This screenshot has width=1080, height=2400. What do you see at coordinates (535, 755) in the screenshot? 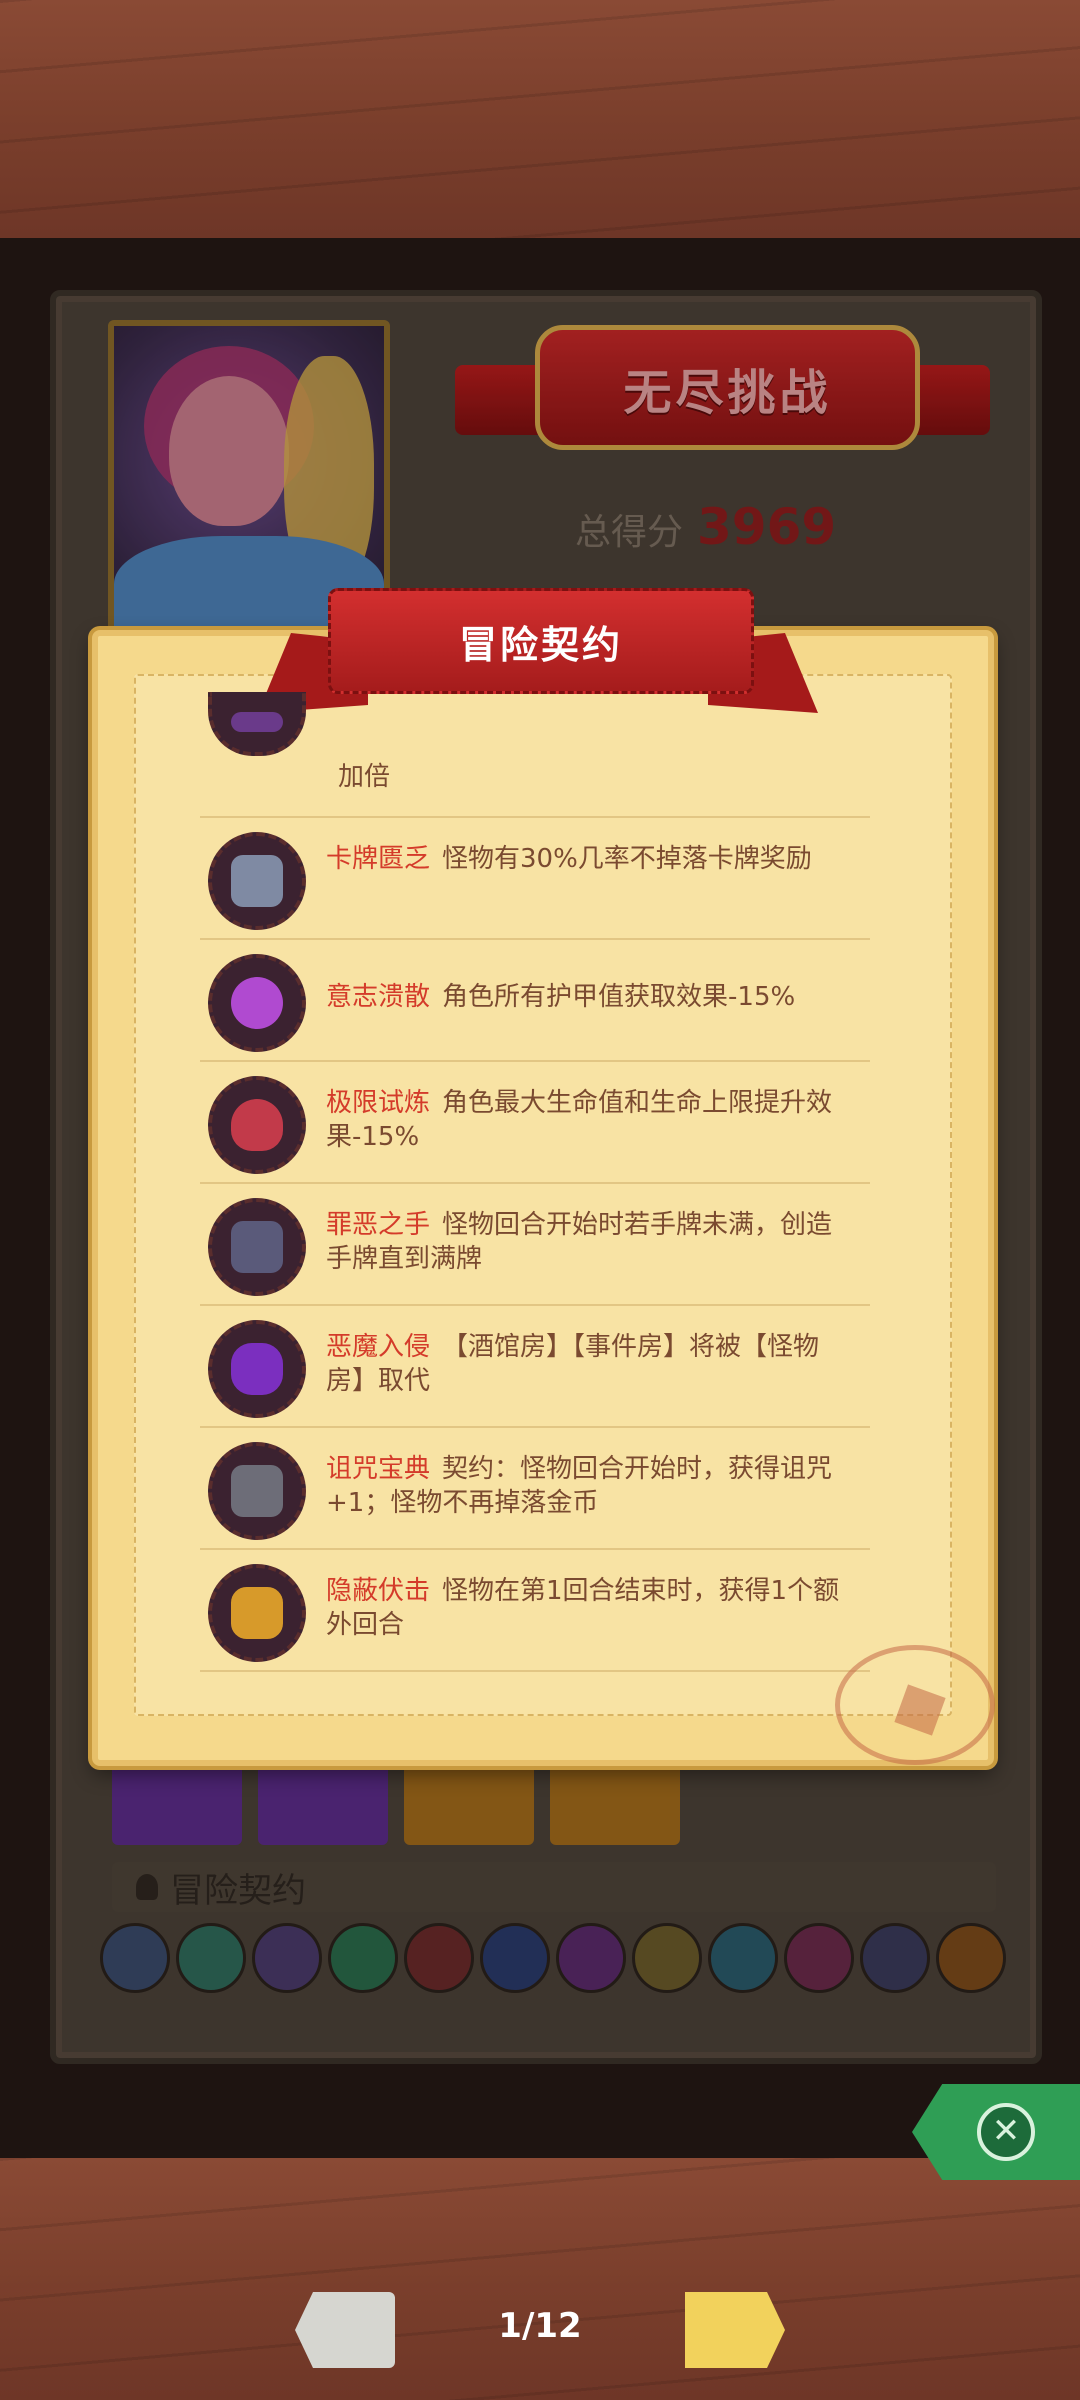
I see `contract-item: 加倍` at bounding box center [535, 755].